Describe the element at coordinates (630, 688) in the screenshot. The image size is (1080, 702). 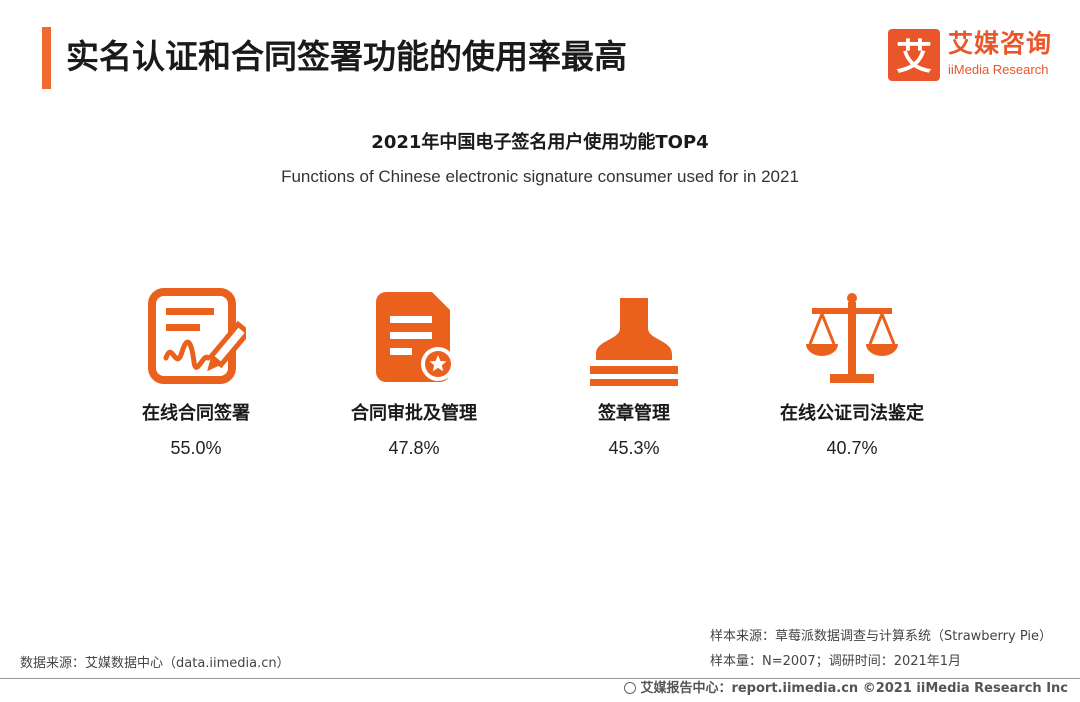
I see `globe-icon` at that location.